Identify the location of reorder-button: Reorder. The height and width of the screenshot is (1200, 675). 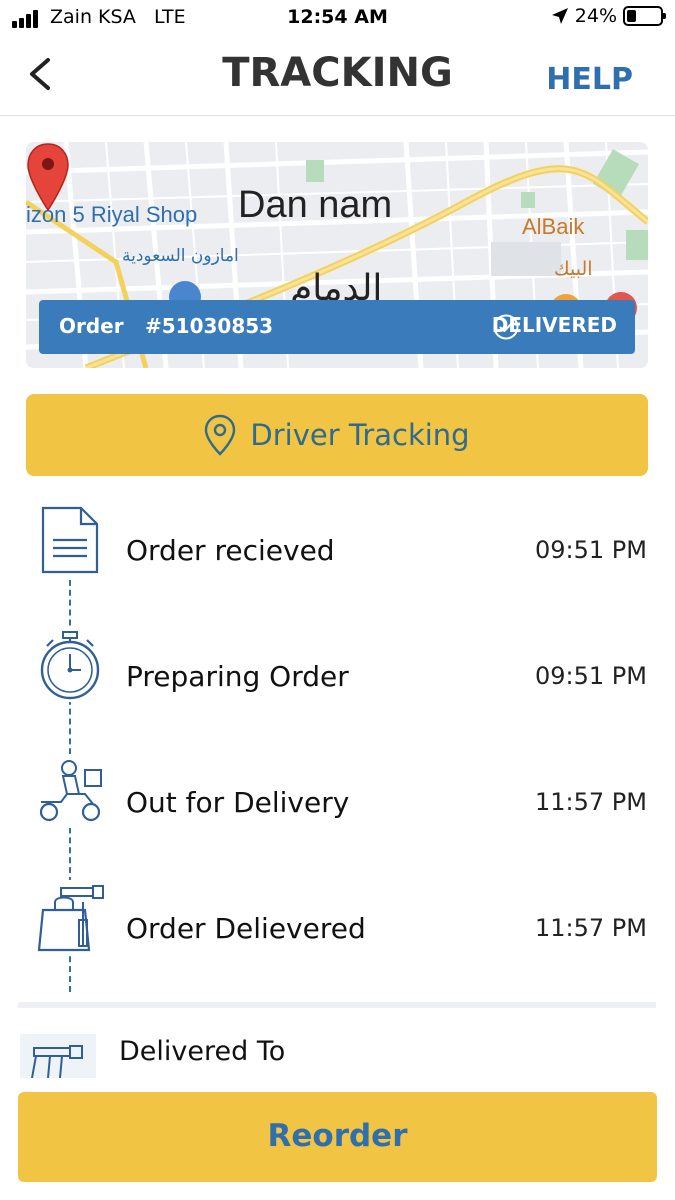
(337, 1137).